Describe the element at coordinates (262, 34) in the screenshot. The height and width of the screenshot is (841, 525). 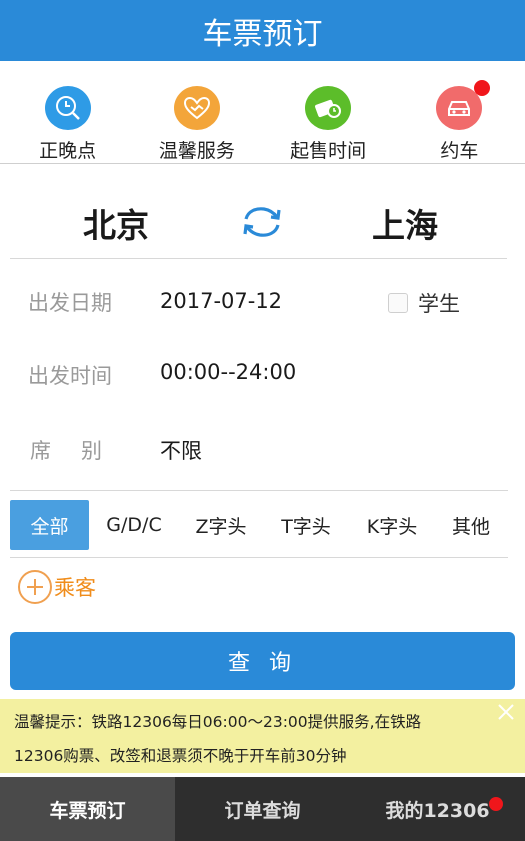
I see `page-title: 车票预订` at that location.